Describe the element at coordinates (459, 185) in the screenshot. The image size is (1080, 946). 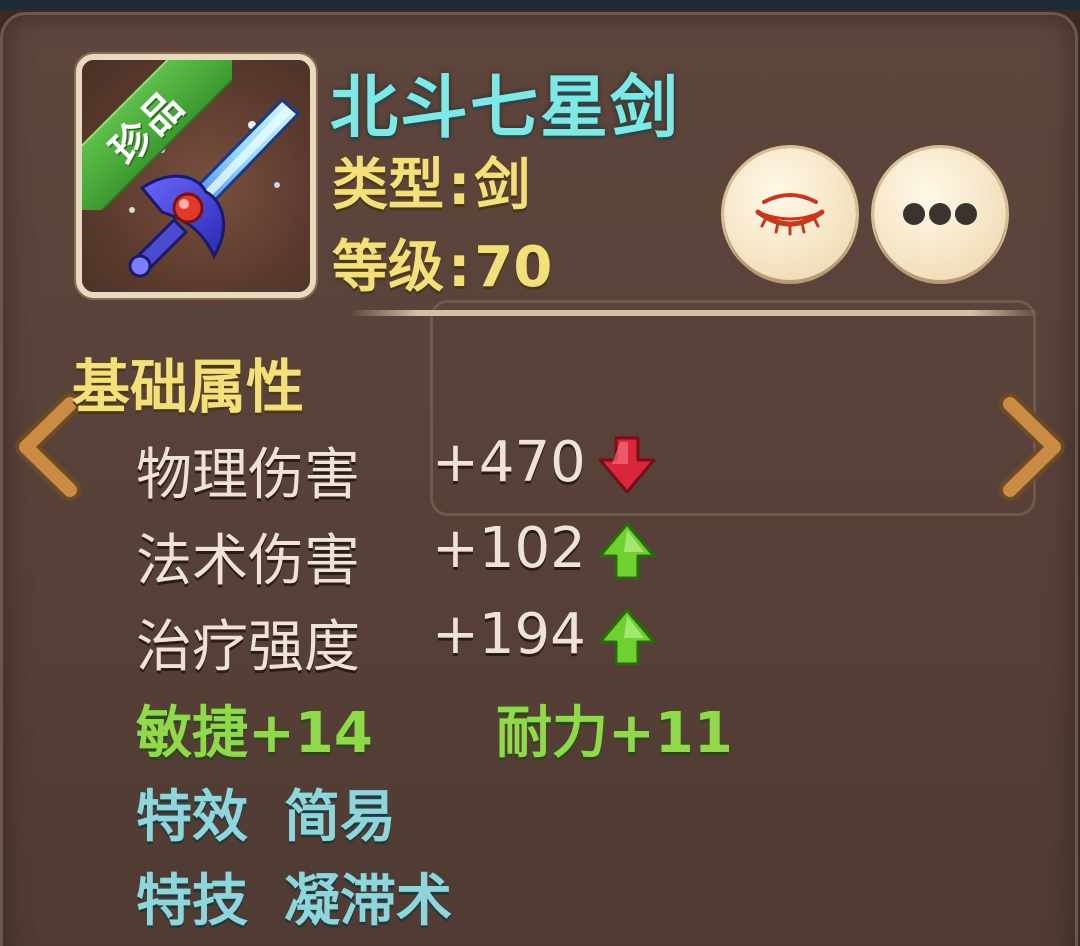
I see `item-type-colon: :` at that location.